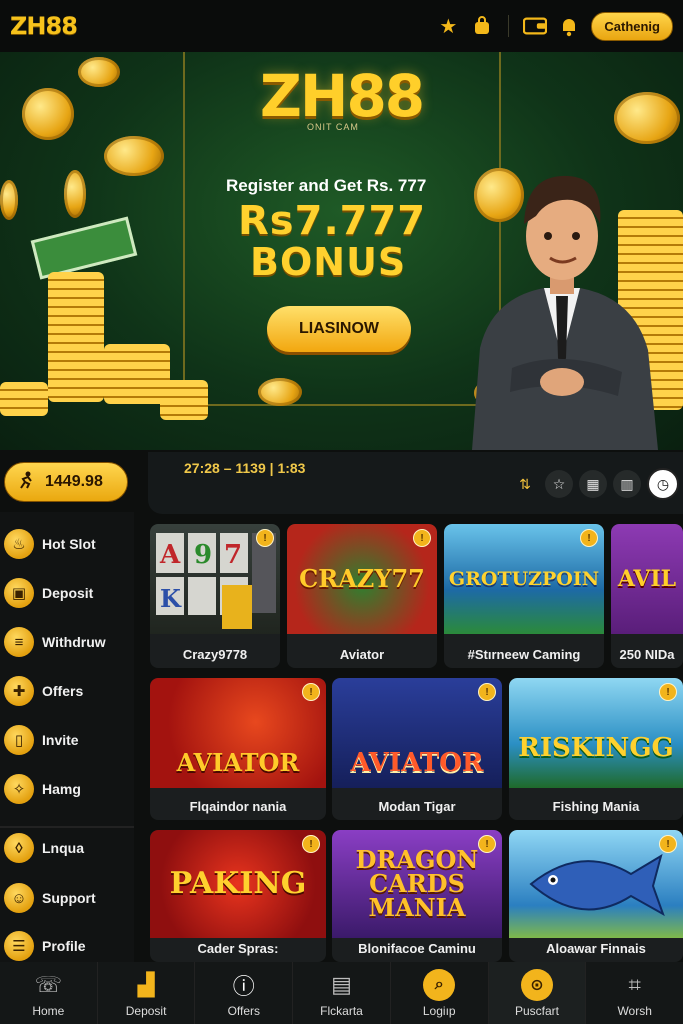 This screenshot has width=683, height=1024. I want to click on sidebar-item-withdraw: ≡ Withdruw, so click(68, 642).